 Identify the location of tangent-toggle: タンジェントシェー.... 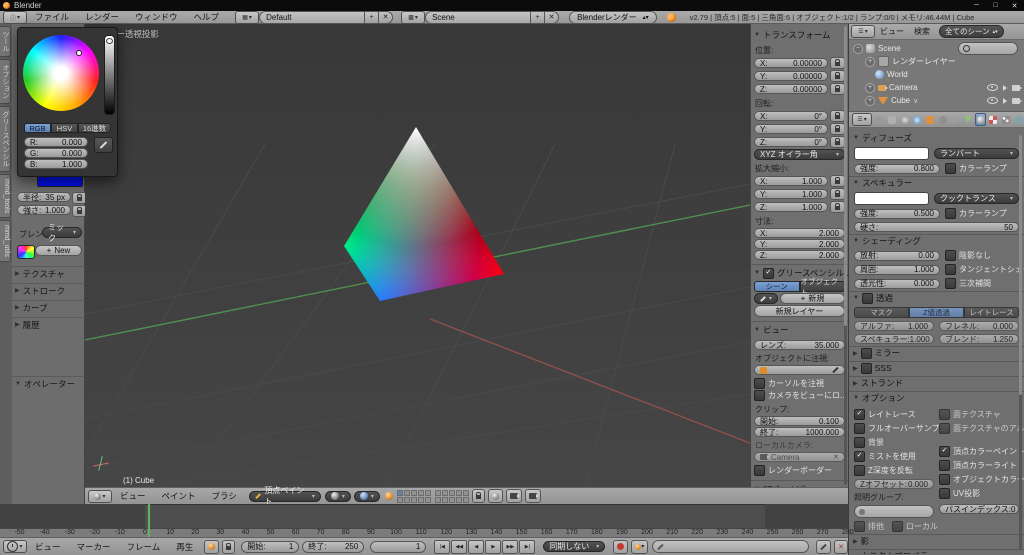
(984, 269).